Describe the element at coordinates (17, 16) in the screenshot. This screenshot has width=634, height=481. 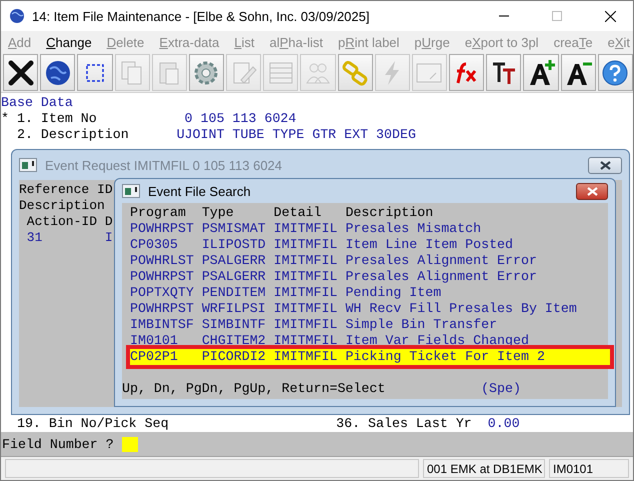
I see `app-globe-icon` at that location.